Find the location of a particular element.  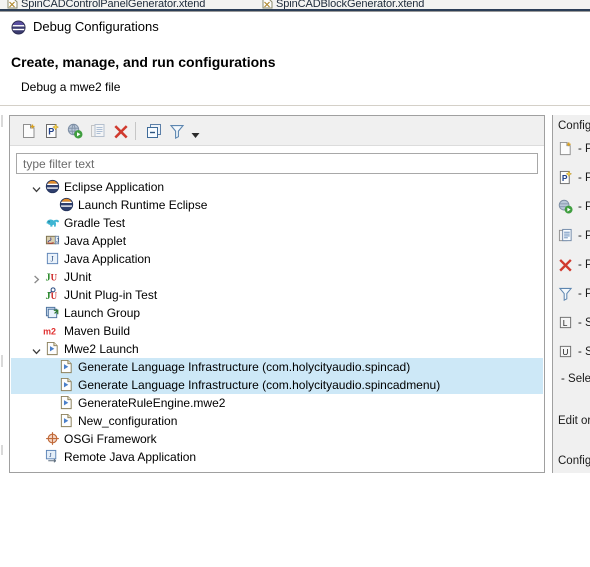

java-application-icon: J is located at coordinates (53, 259).